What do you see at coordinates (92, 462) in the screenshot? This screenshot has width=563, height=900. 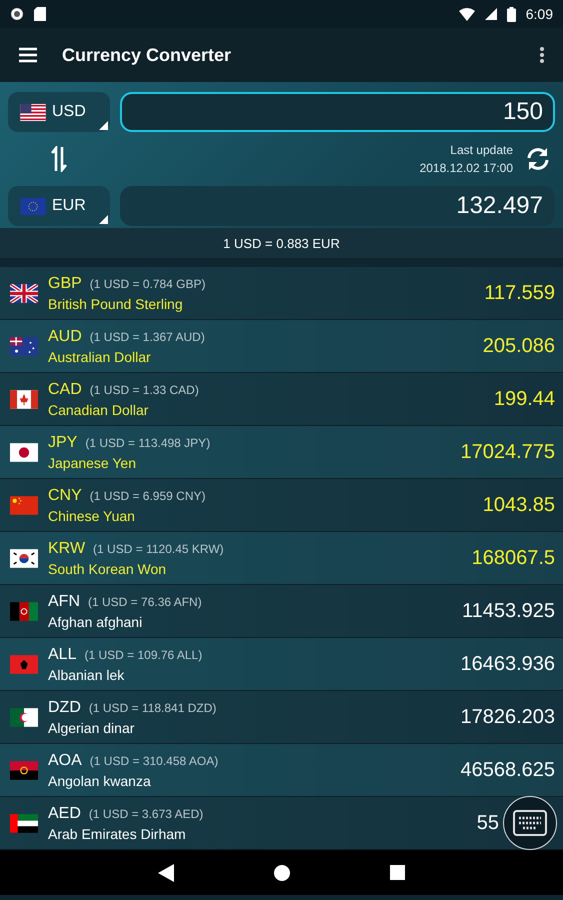 I see `currency-name: Japanese Yen` at bounding box center [92, 462].